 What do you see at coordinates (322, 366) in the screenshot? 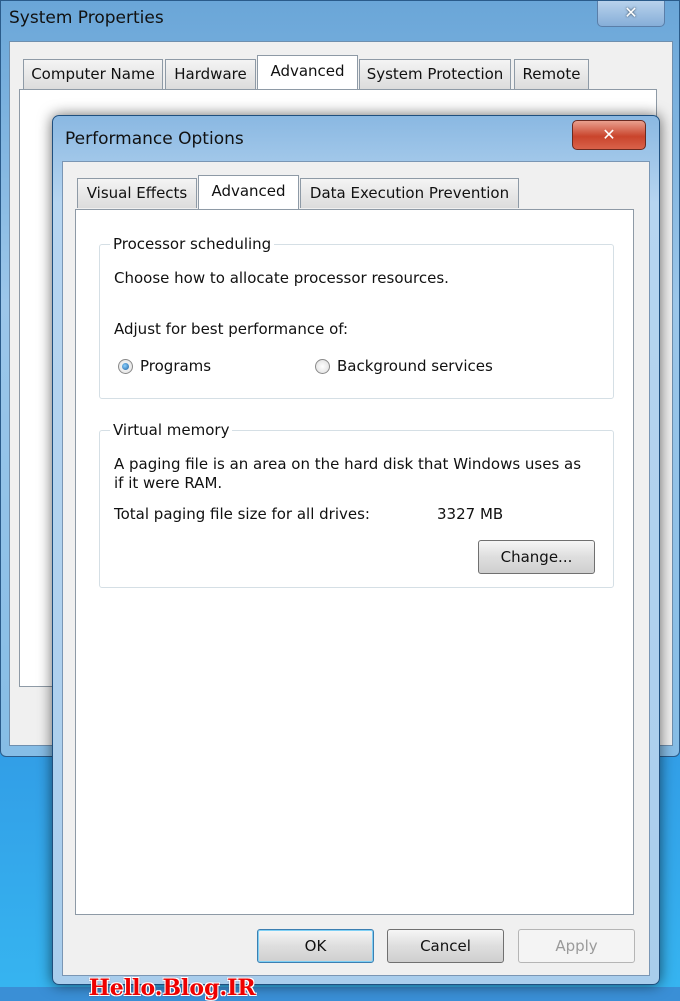
I see `background-services-radio` at bounding box center [322, 366].